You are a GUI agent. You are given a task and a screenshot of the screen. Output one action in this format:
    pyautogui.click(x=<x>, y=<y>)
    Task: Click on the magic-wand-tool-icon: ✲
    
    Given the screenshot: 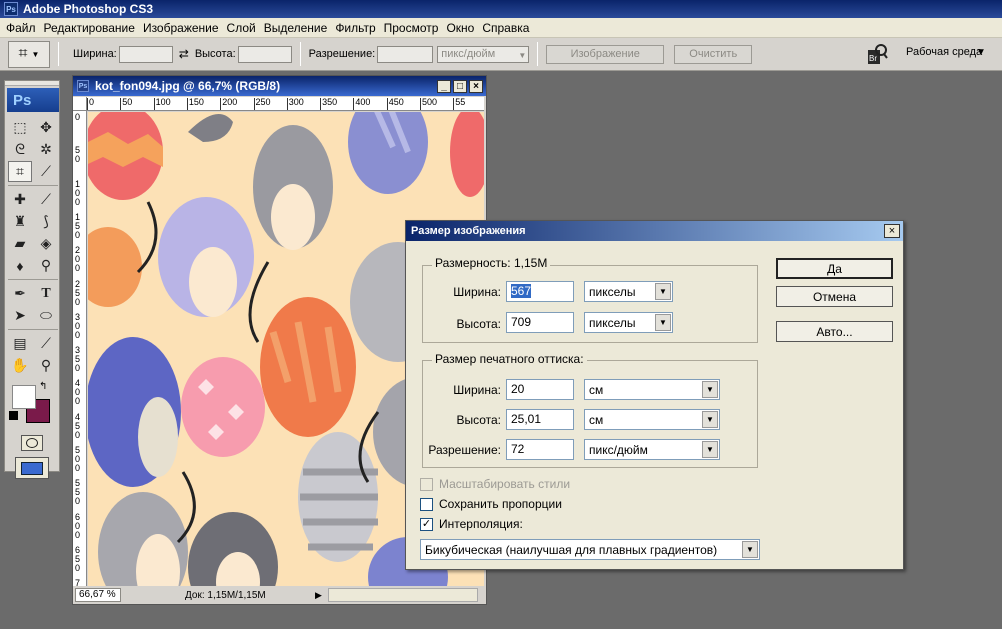 What is the action you would take?
    pyautogui.click(x=46, y=149)
    